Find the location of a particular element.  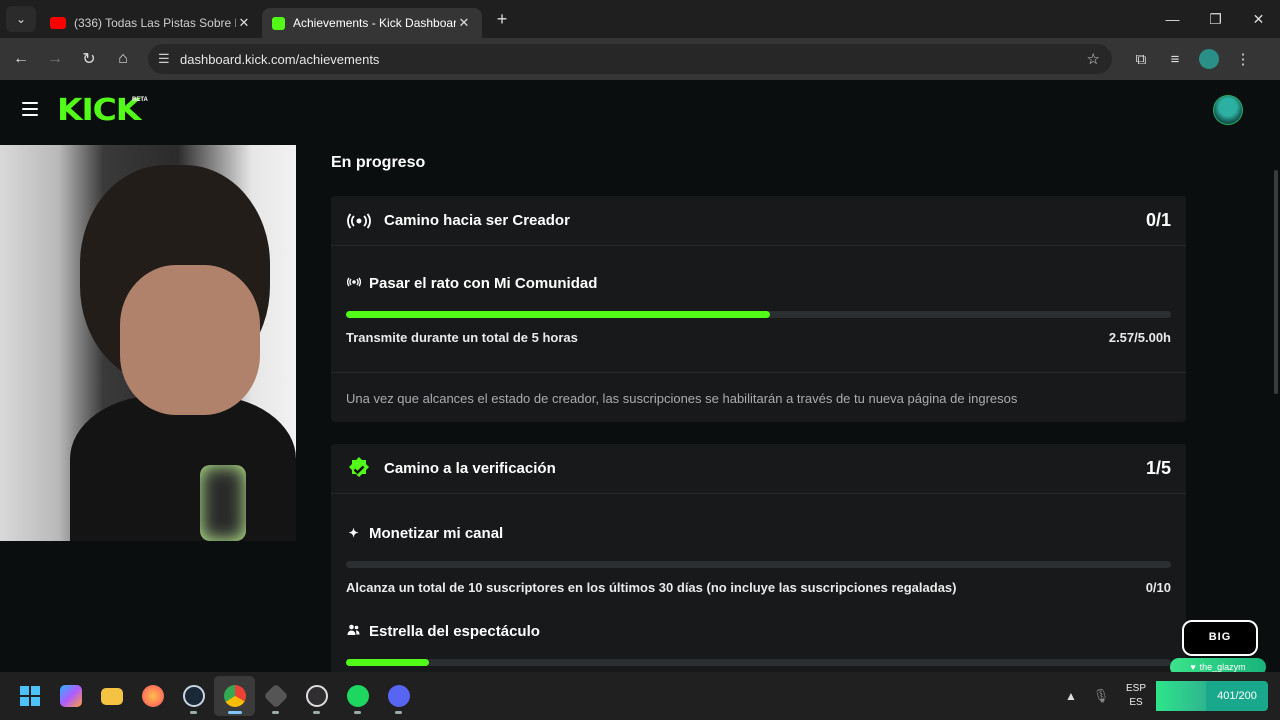

minimize-icon: — is located at coordinates (1172, 19).